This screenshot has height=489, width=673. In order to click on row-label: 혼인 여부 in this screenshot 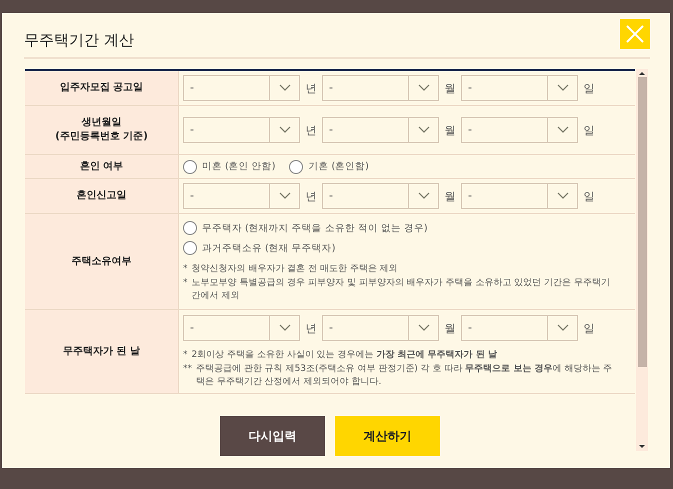, I will do `click(102, 166)`.